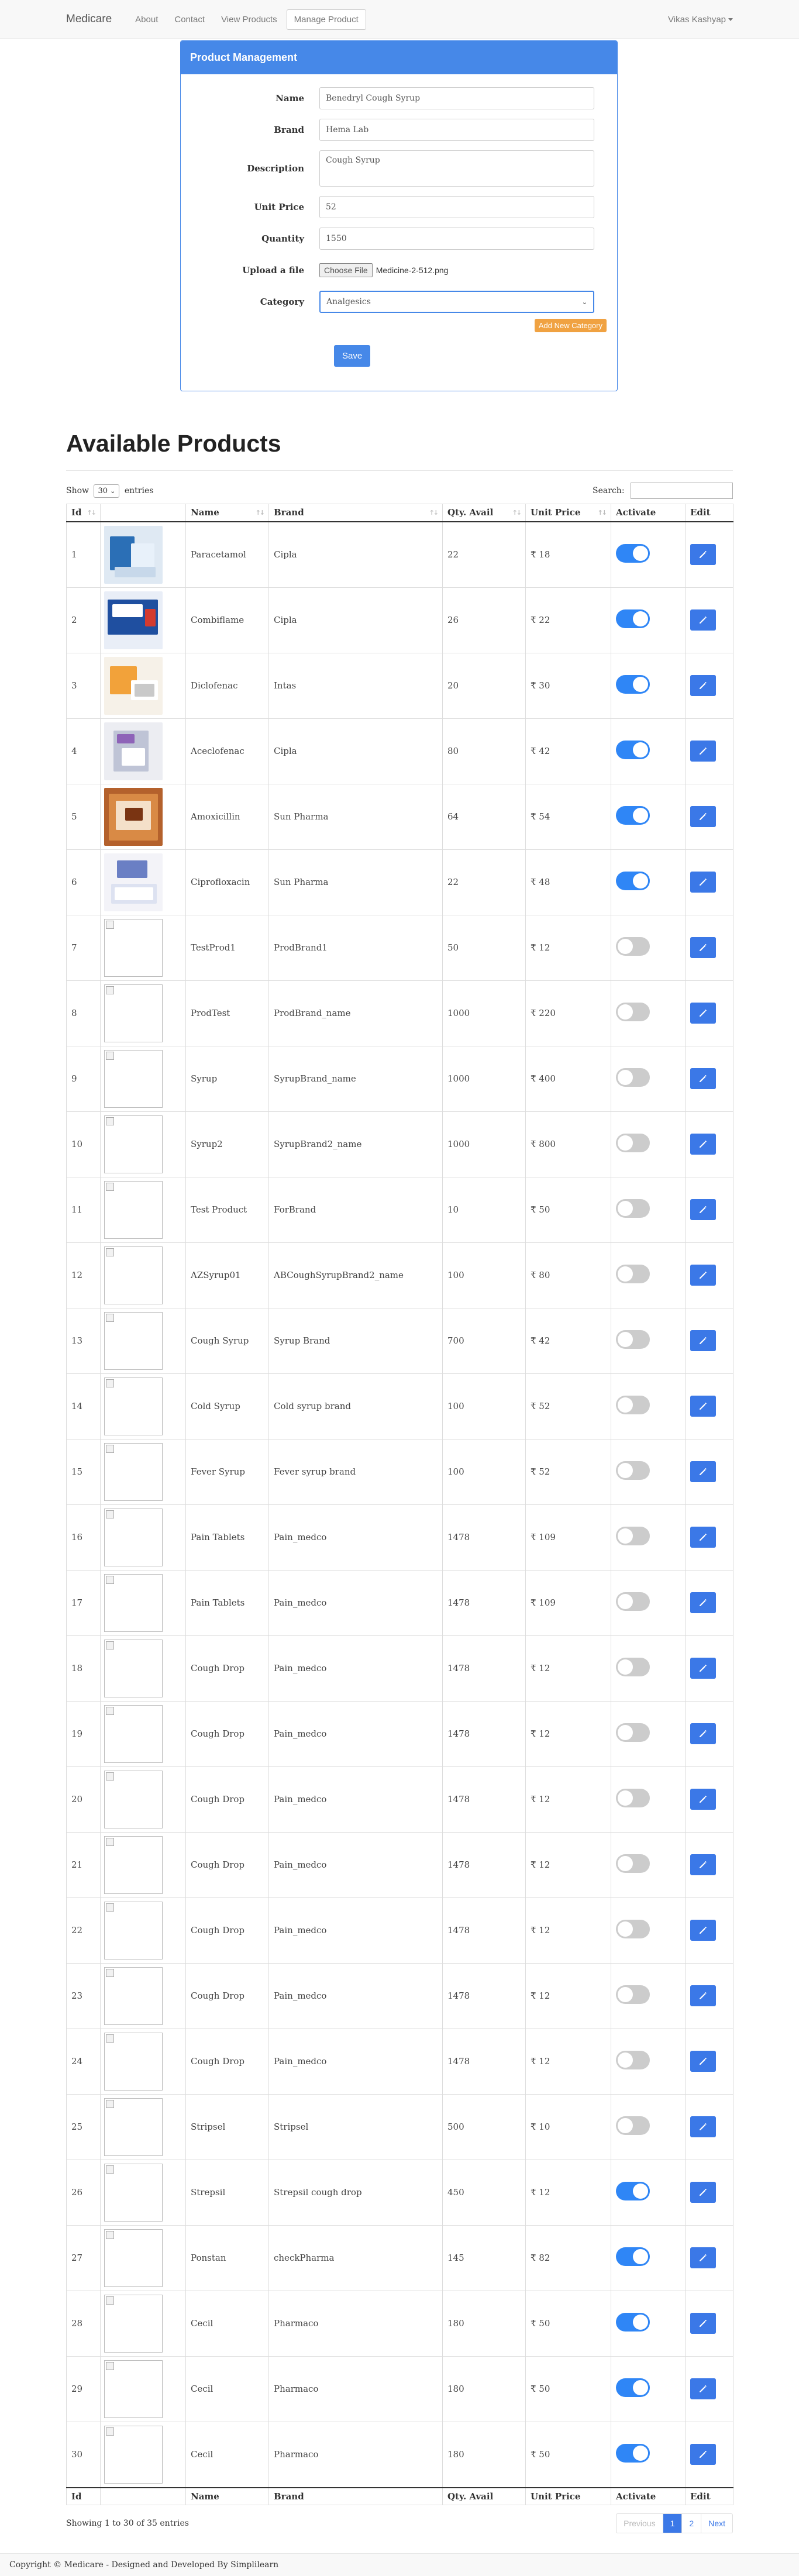 The width and height of the screenshot is (799, 2576). Describe the element at coordinates (484, 513) in the screenshot. I see `col-qty: Qty. Avail ↑↓` at that location.